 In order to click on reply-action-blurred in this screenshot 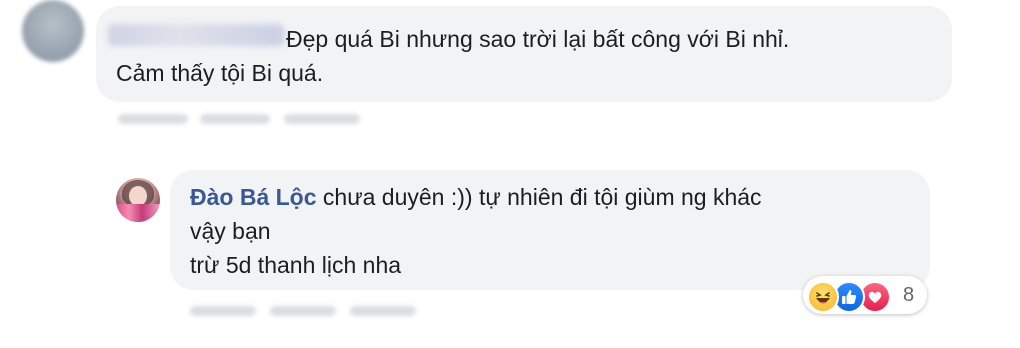, I will do `click(235, 119)`.